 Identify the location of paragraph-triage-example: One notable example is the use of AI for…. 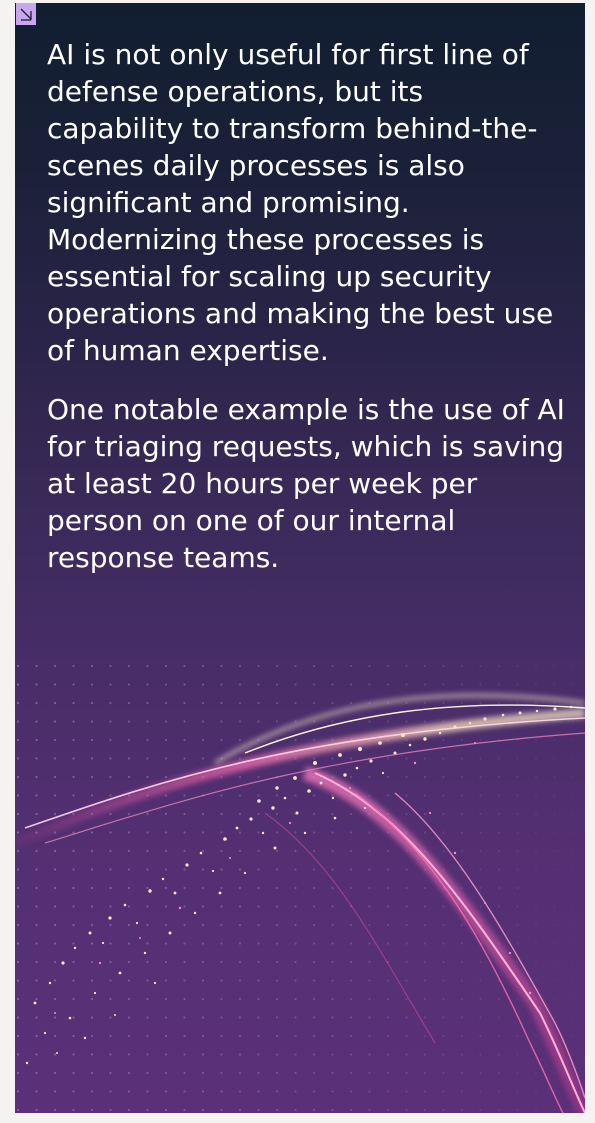
(306, 483).